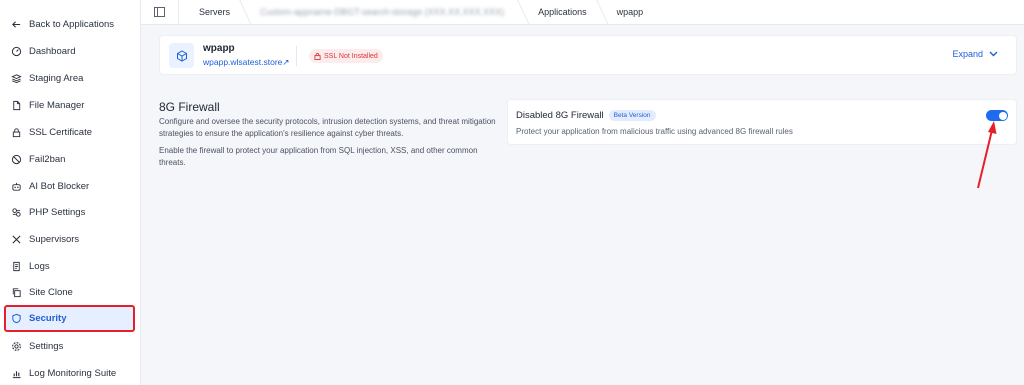 The image size is (1024, 385). What do you see at coordinates (16, 186) in the screenshot?
I see `robot-icon` at bounding box center [16, 186].